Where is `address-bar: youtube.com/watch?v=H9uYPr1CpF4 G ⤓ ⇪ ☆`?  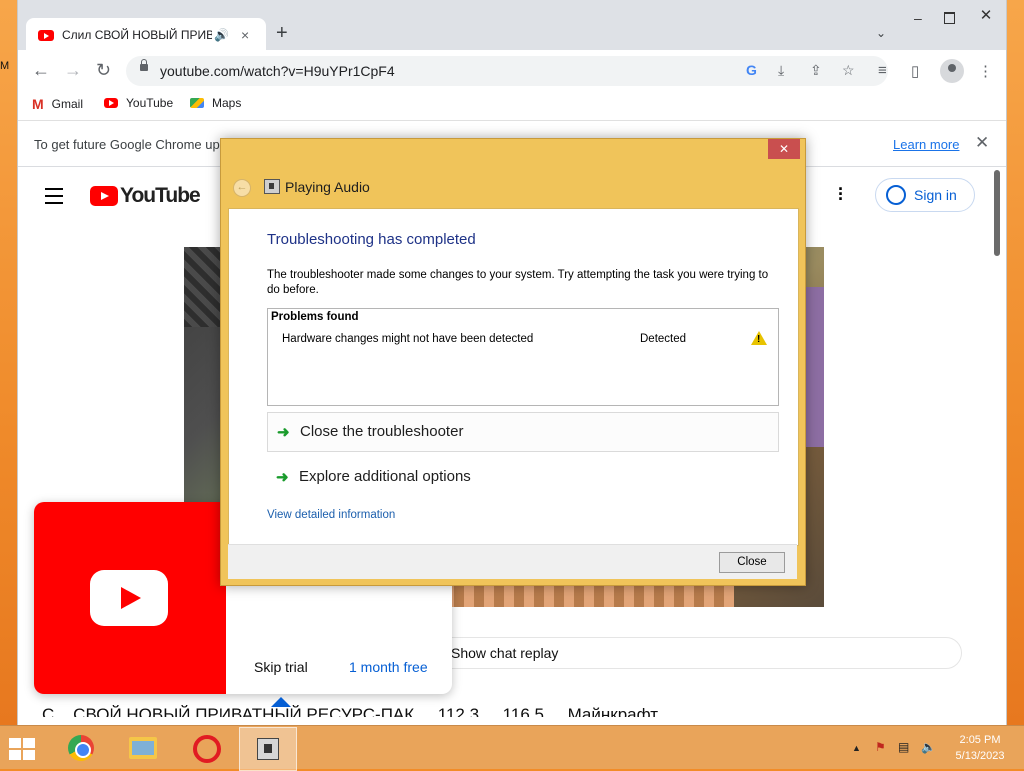
address-bar: youtube.com/watch?v=H9uYPr1CpF4 G ⤓ ⇪ ☆ is located at coordinates (507, 71).